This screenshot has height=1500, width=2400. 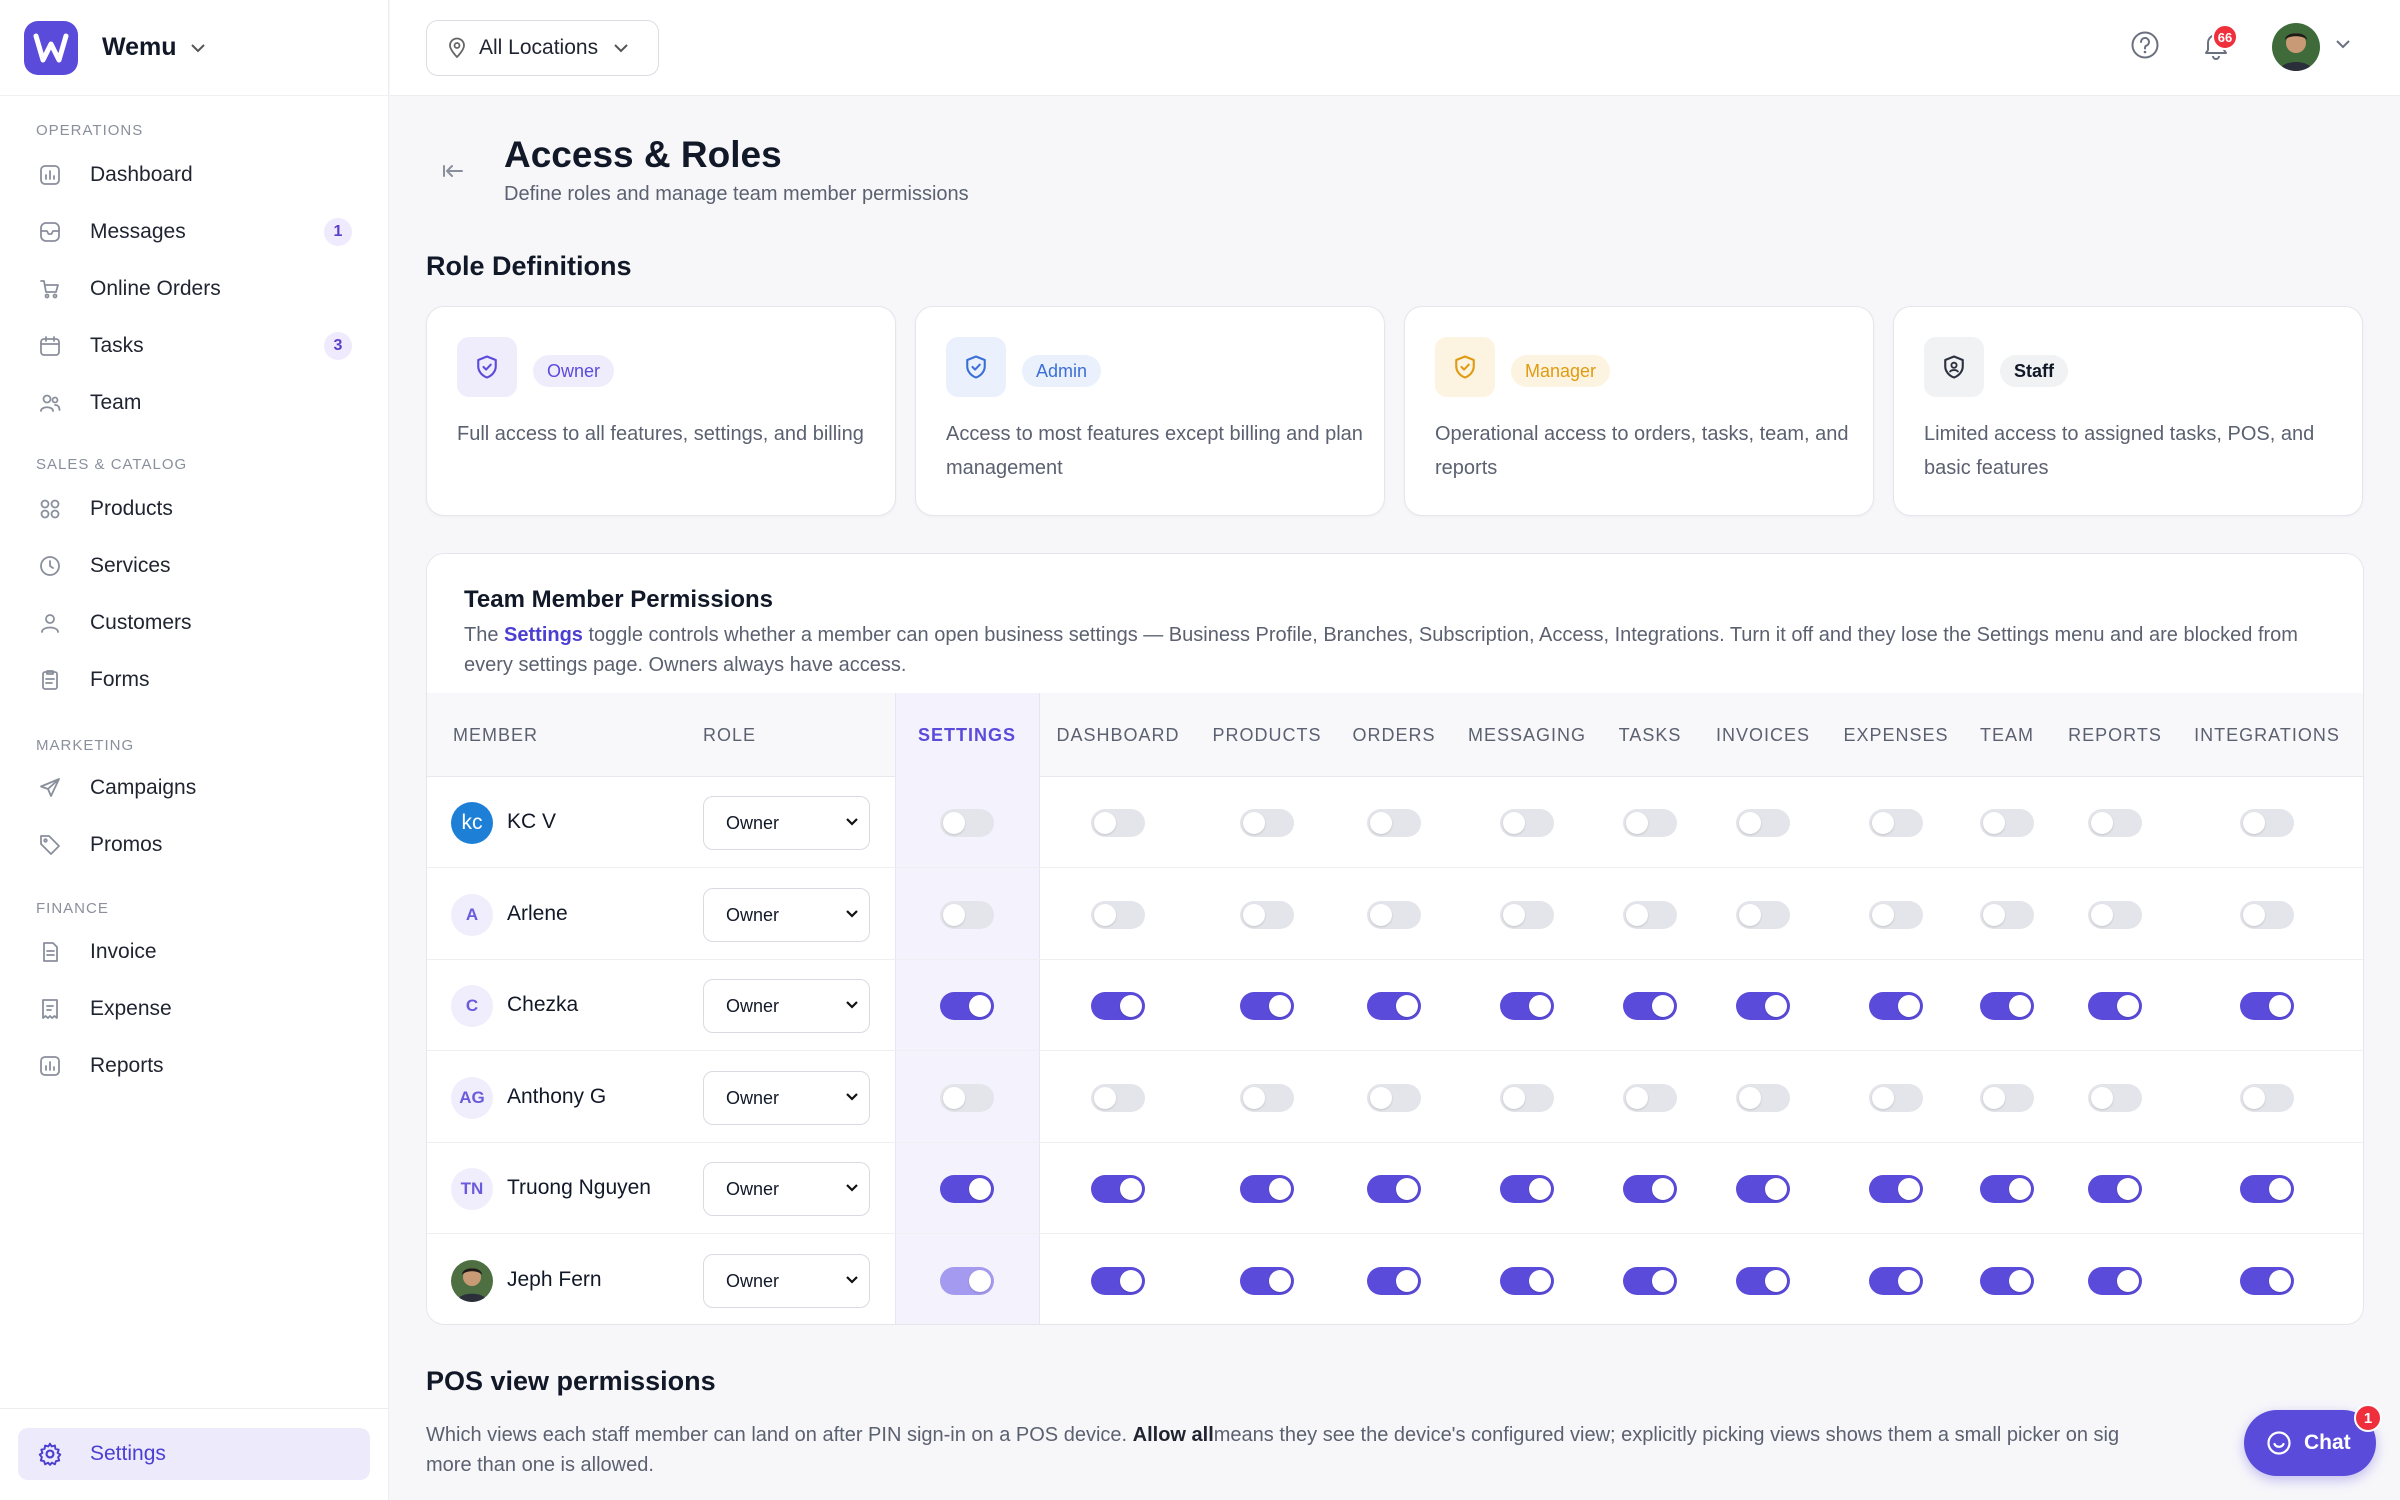 What do you see at coordinates (194, 845) in the screenshot?
I see `sidebar-item-promos: Promos` at bounding box center [194, 845].